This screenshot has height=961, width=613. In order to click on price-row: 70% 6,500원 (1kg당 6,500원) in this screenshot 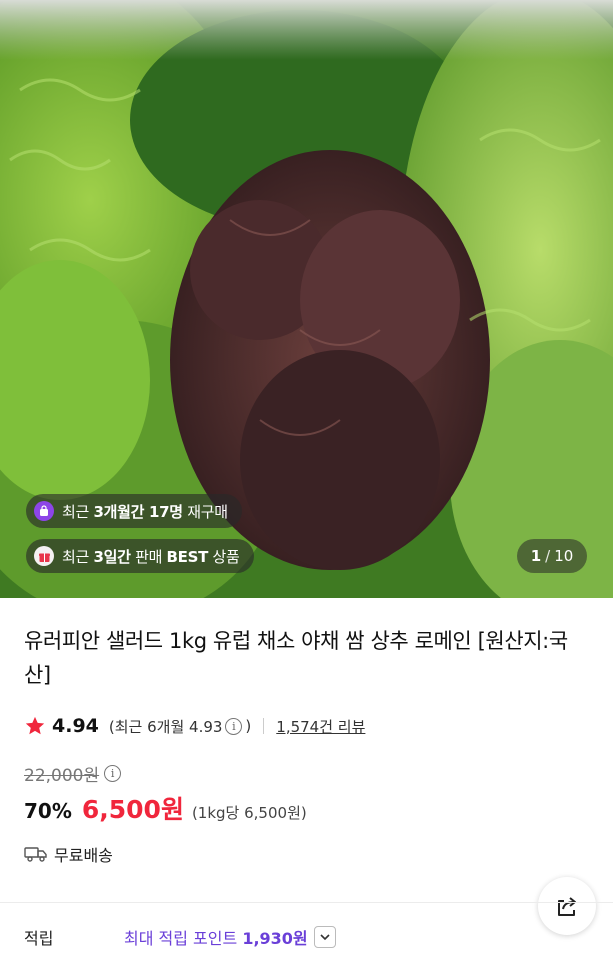, I will do `click(165, 808)`.